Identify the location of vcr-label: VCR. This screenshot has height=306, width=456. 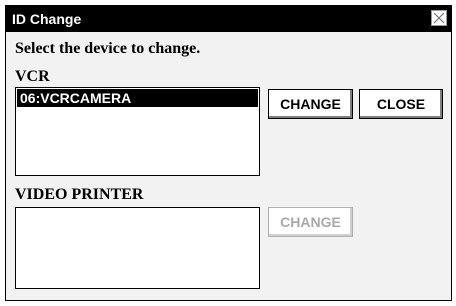
(32, 76).